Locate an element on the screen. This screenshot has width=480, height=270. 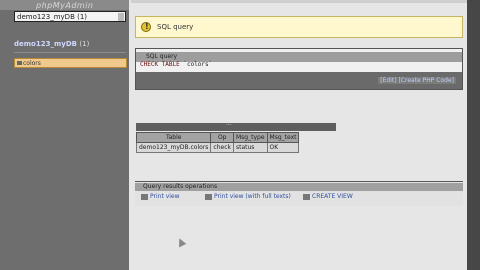
create-view-link: CREATE VIEW is located at coordinates (328, 196).